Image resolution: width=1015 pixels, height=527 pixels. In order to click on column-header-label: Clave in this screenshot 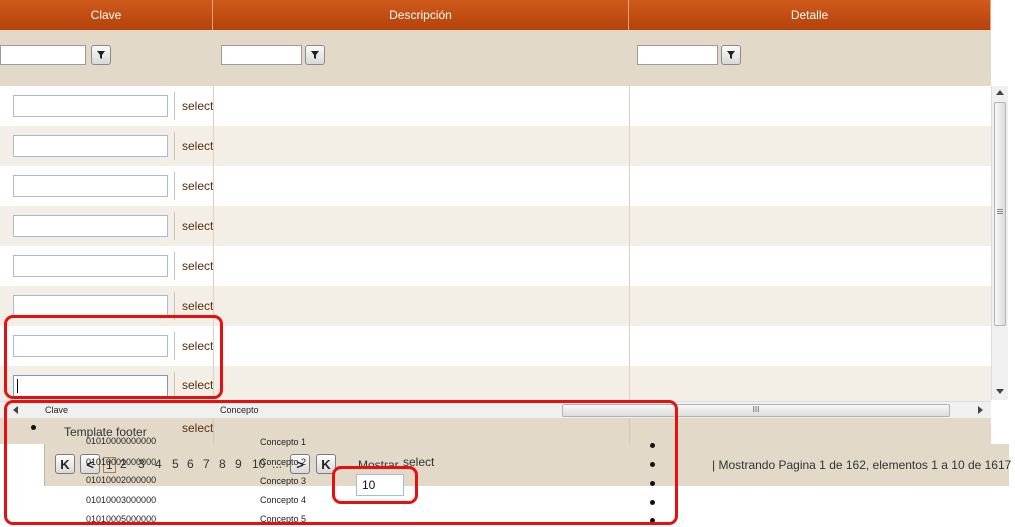, I will do `click(106, 15)`.